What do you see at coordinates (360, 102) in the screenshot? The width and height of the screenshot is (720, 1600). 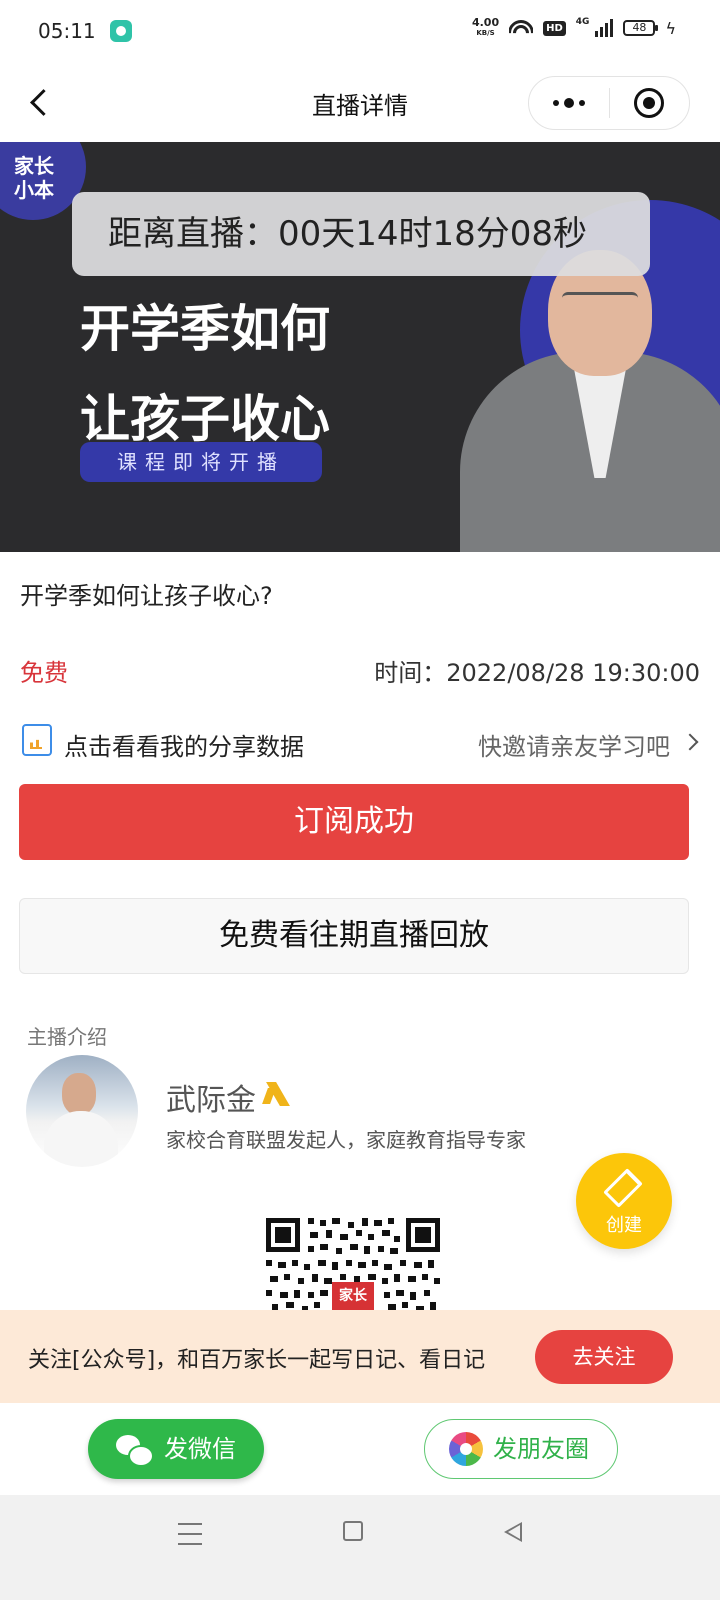 I see `navbar: 直播详情` at bounding box center [360, 102].